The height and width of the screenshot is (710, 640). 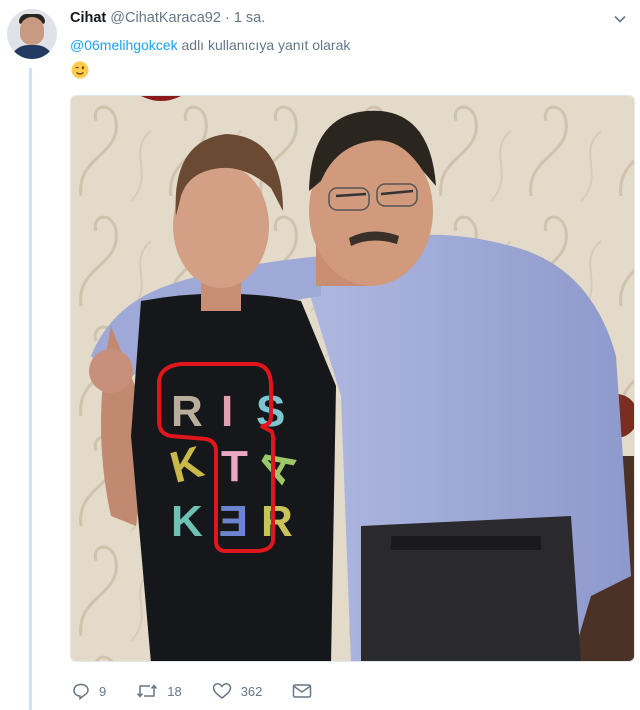 I want to click on shirt-letter: K, so click(x=187, y=521).